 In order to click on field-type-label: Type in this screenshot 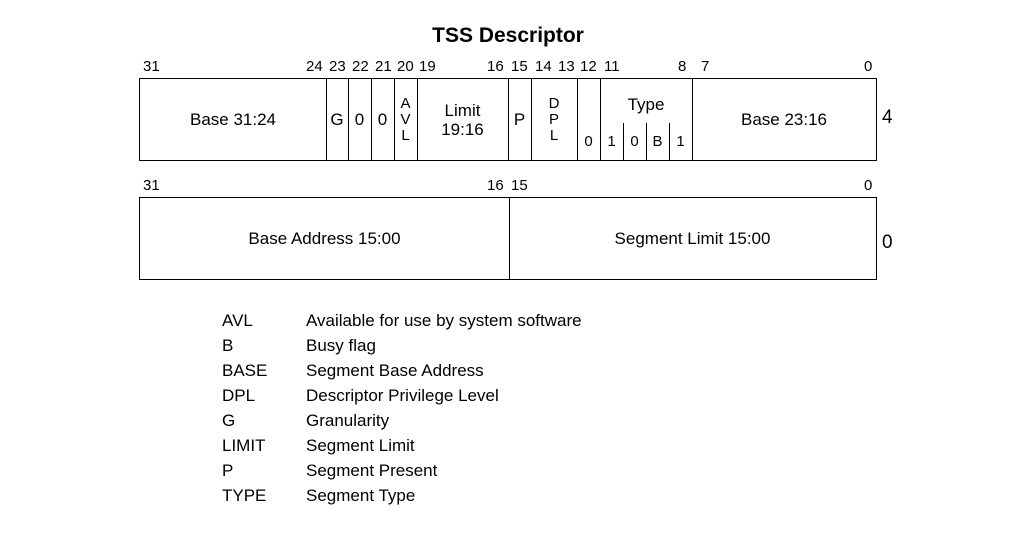, I will do `click(646, 104)`.